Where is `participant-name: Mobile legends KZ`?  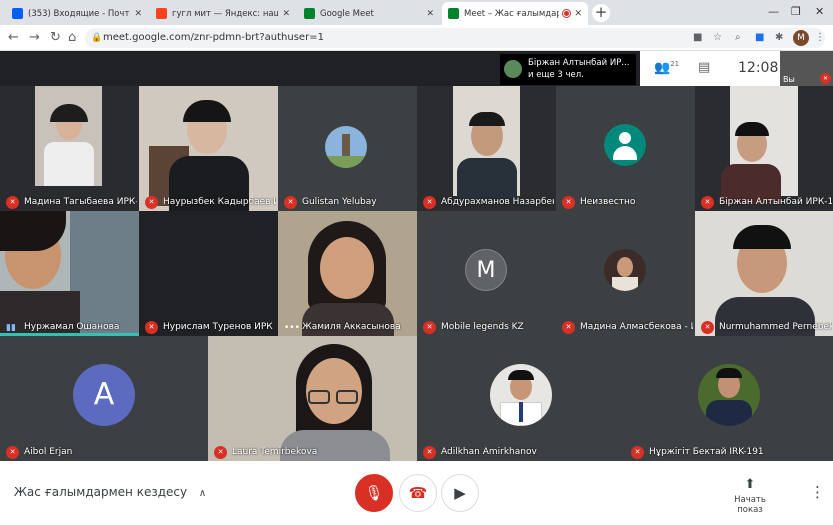 participant-name: Mobile legends KZ is located at coordinates (482, 327).